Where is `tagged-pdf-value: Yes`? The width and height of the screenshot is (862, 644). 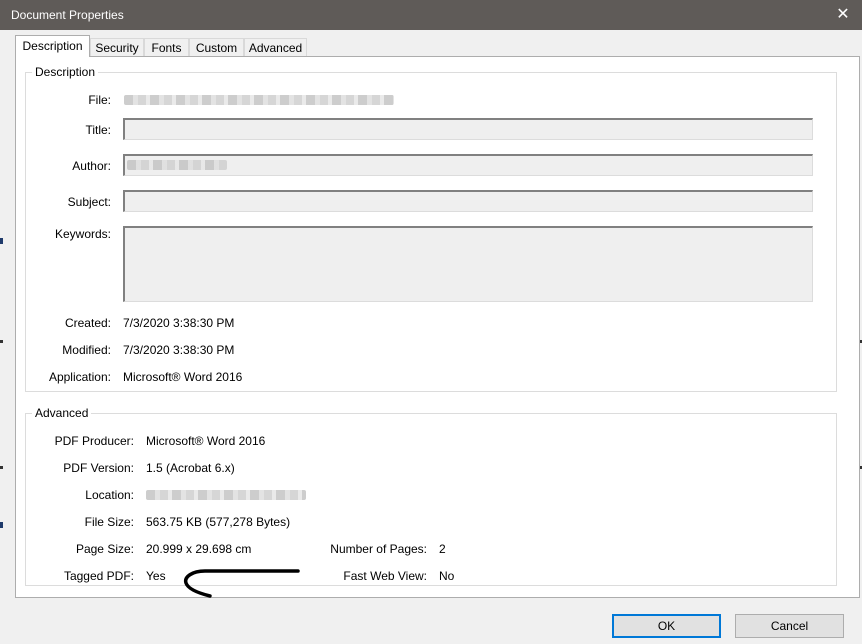 tagged-pdf-value: Yes is located at coordinates (156, 576).